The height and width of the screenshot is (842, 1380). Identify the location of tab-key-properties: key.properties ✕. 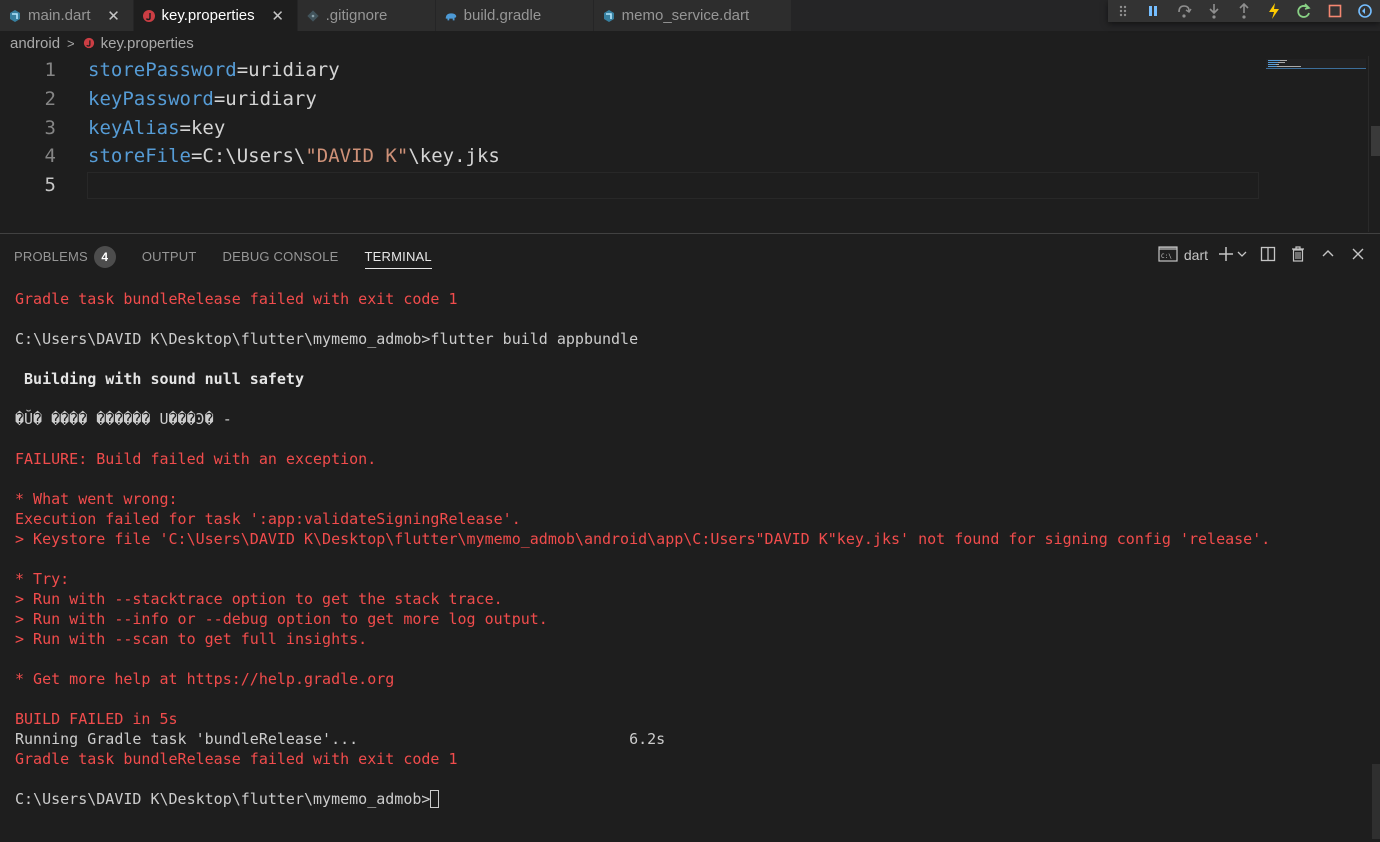
(215, 15).